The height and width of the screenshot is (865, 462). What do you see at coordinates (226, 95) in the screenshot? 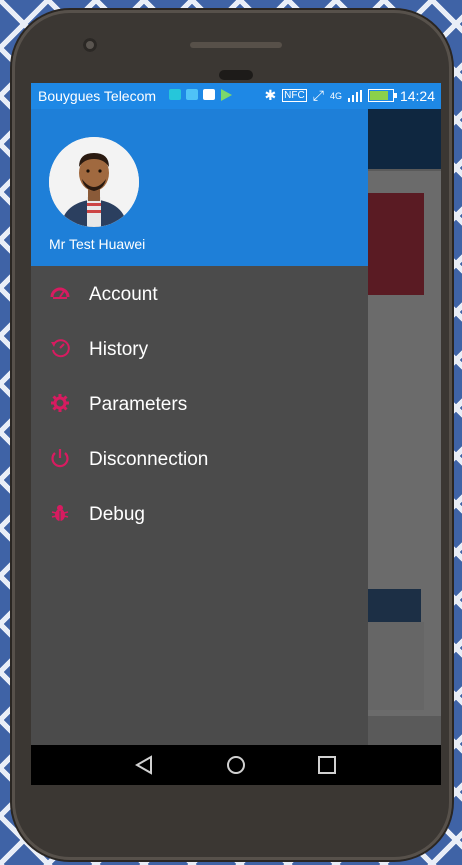
I see `play-store-icon` at bounding box center [226, 95].